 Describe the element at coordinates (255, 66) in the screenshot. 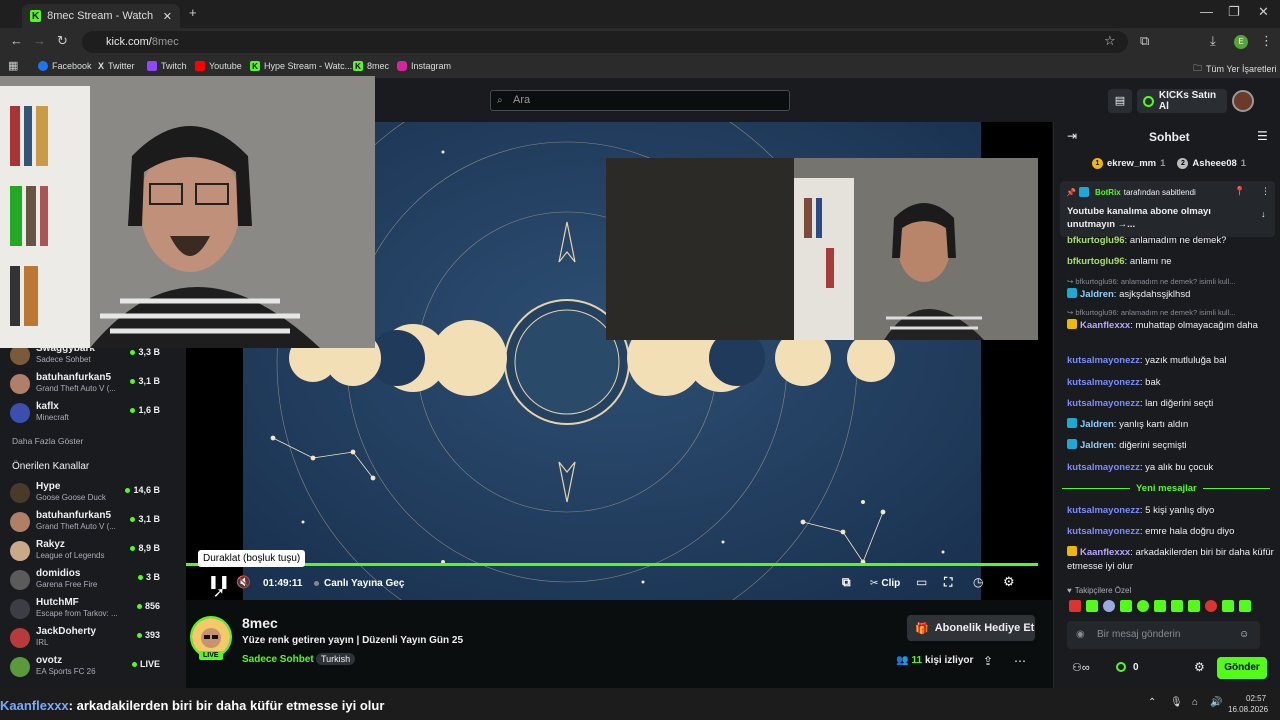

I see `kick-icon: K` at that location.